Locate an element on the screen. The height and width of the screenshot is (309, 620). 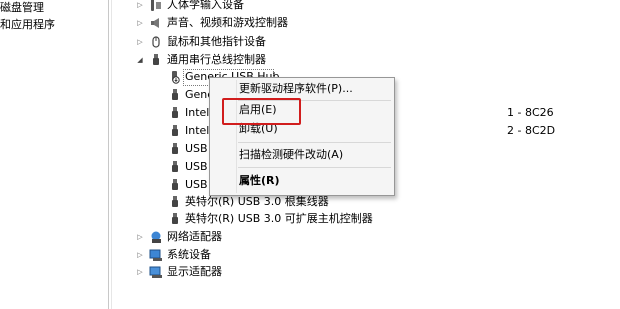
annotation-highlight-box is located at coordinates (261, 111).